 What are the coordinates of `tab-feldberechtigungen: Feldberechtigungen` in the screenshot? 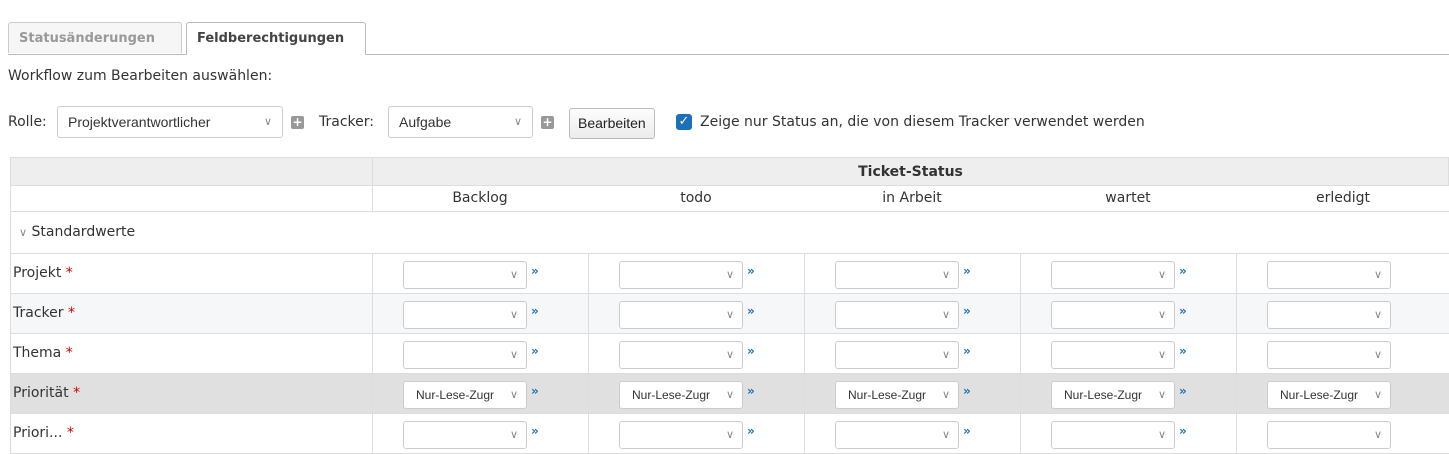 It's located at (276, 38).